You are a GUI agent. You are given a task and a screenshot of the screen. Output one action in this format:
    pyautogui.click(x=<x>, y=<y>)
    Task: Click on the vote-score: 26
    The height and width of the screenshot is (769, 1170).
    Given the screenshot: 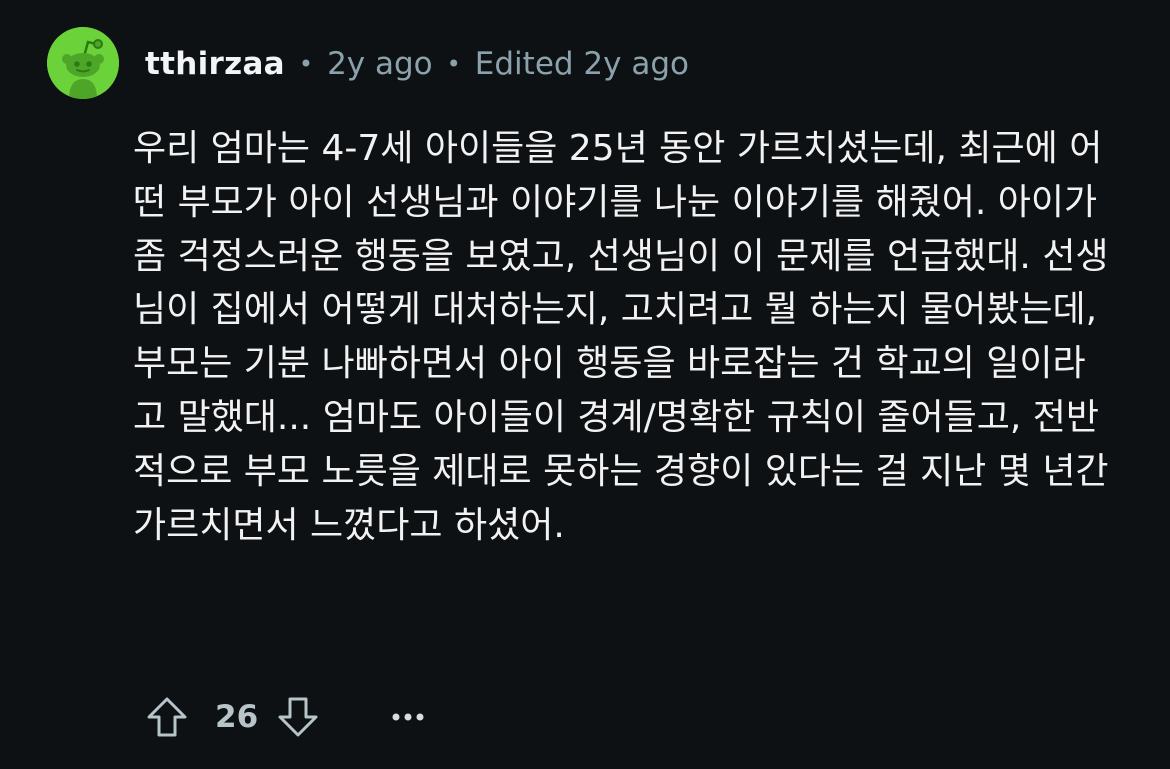 What is the action you would take?
    pyautogui.click(x=237, y=717)
    